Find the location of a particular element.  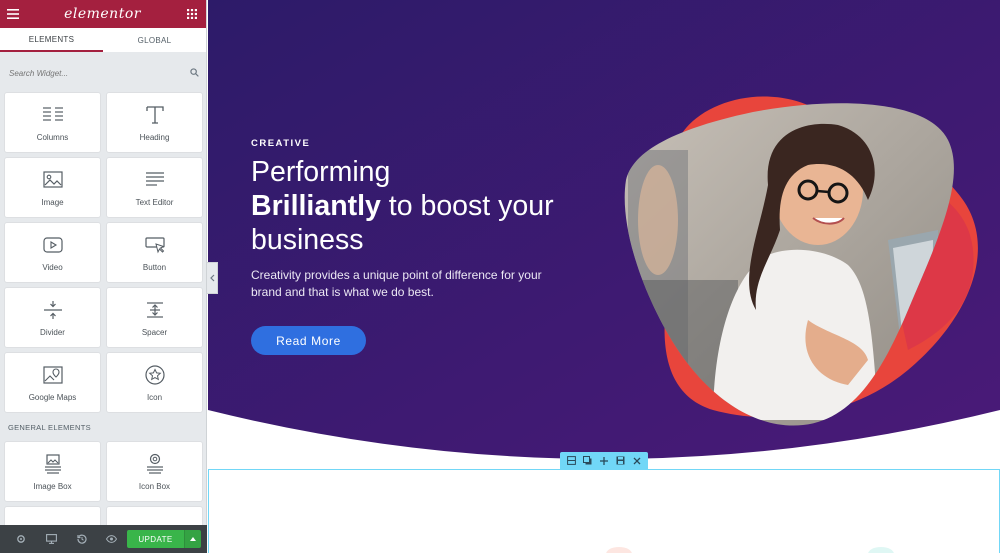

widget-spacer: Spacer is located at coordinates (154, 317).